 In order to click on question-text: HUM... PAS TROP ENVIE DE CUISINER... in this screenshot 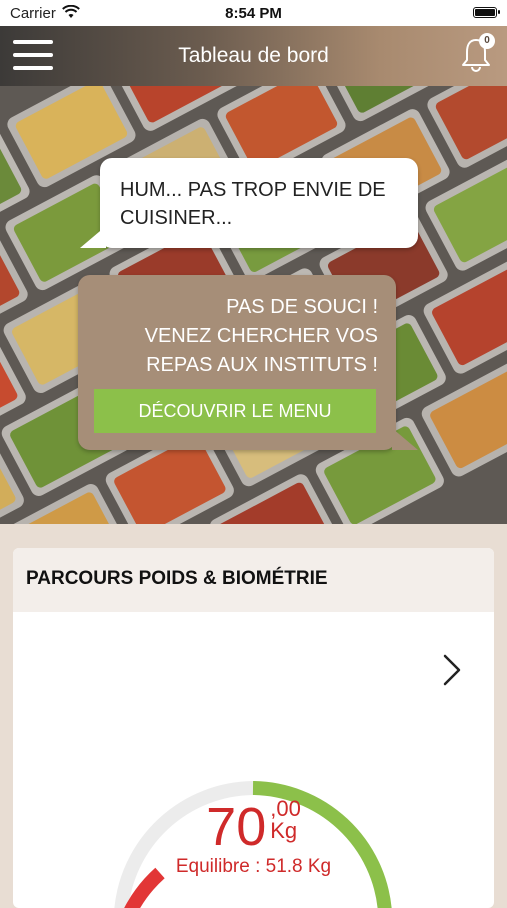, I will do `click(253, 204)`.